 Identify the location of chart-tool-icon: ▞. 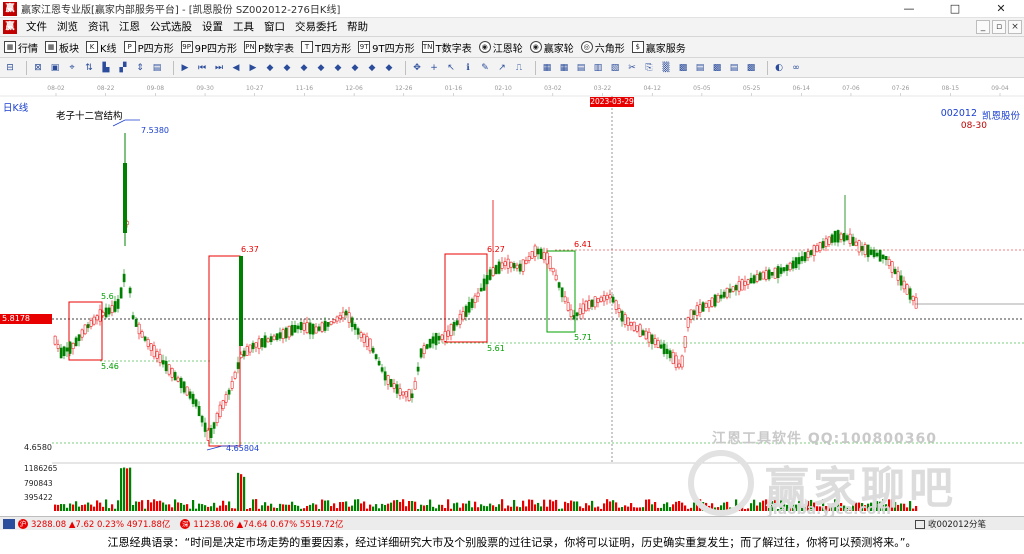
(123, 68).